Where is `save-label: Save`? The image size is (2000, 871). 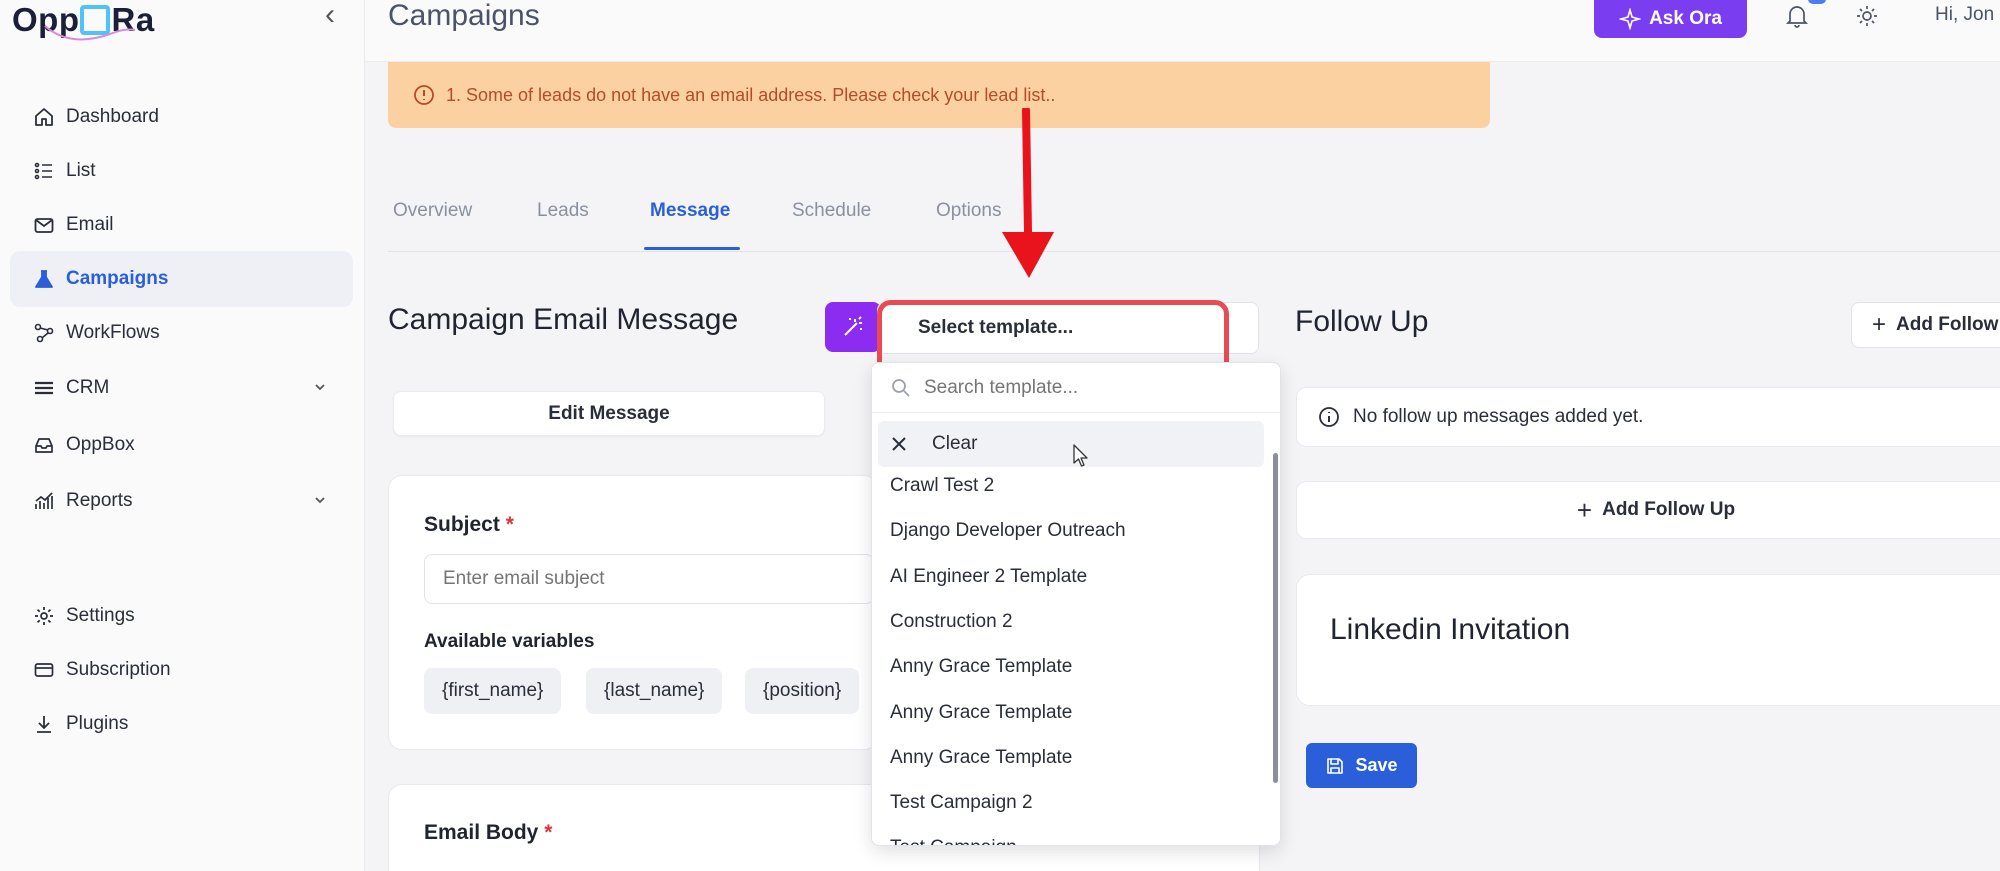
save-label: Save is located at coordinates (1376, 765).